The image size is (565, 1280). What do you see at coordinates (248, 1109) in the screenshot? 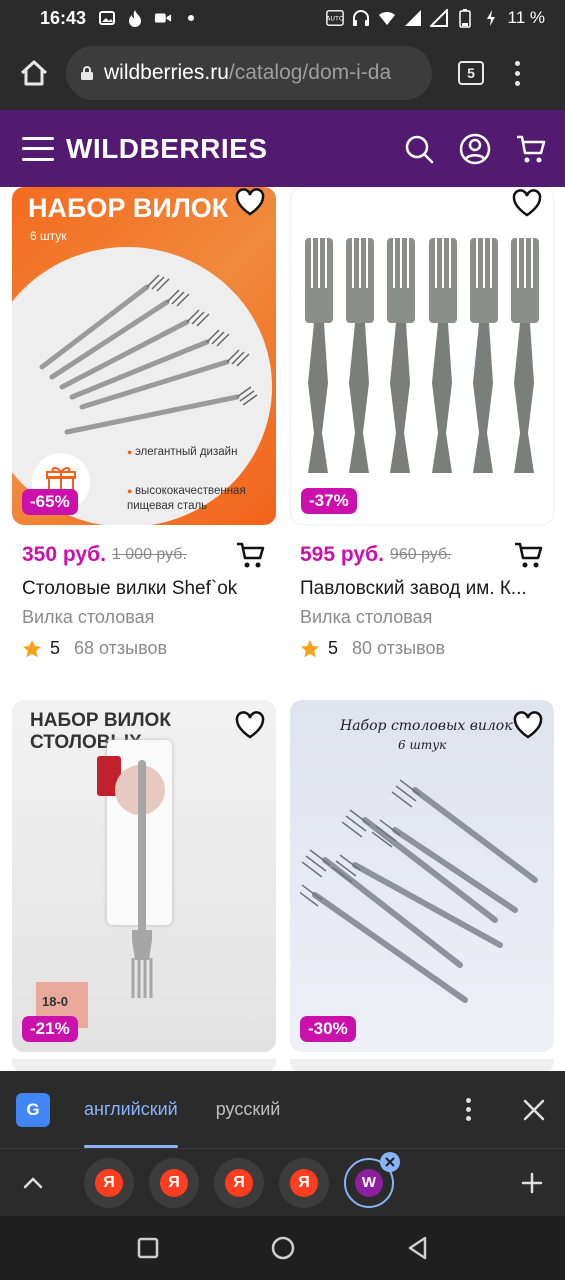
I see `translate-lang-russian: русский` at bounding box center [248, 1109].